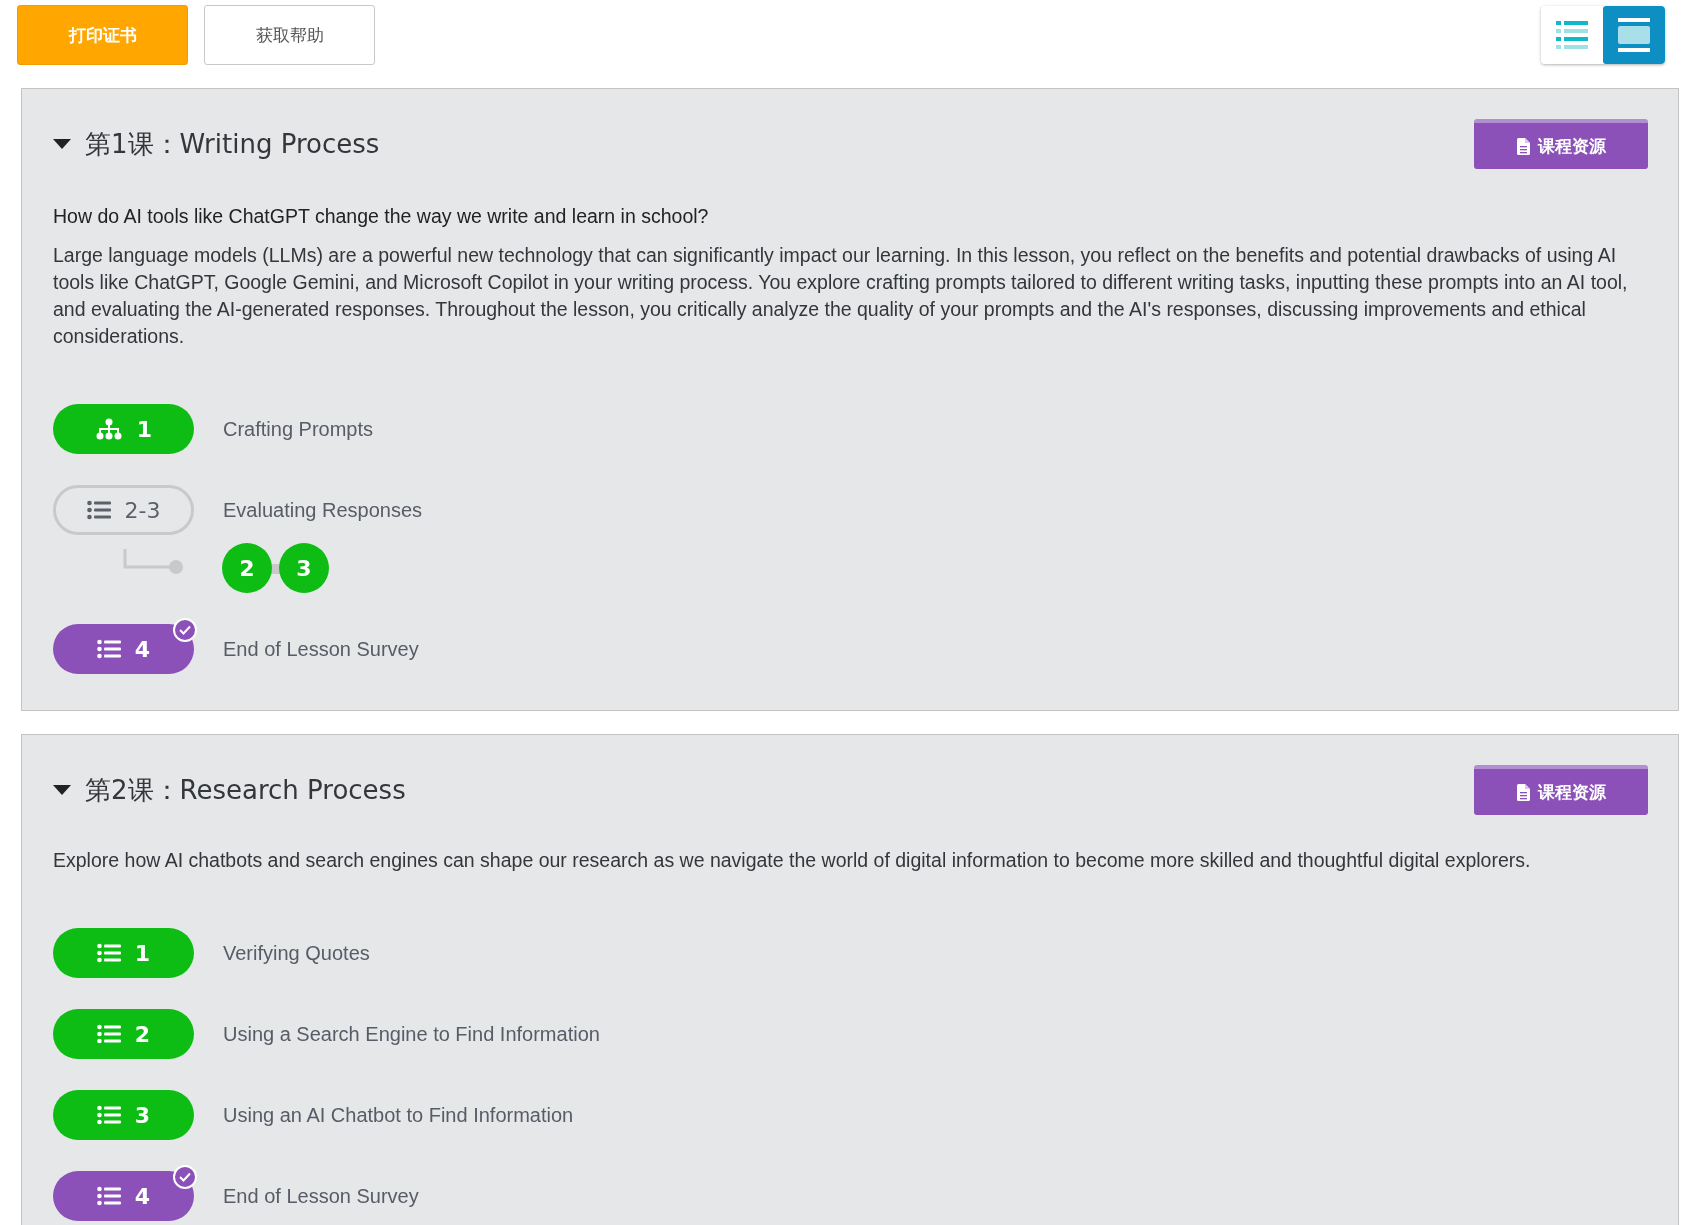 The width and height of the screenshot is (1692, 1225). I want to click on activity-button: 2, so click(123, 1034).